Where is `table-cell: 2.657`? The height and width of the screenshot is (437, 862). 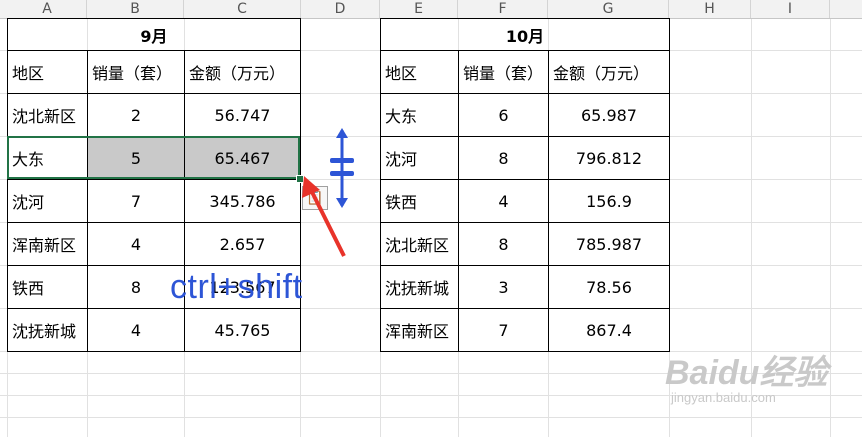 table-cell: 2.657 is located at coordinates (243, 244).